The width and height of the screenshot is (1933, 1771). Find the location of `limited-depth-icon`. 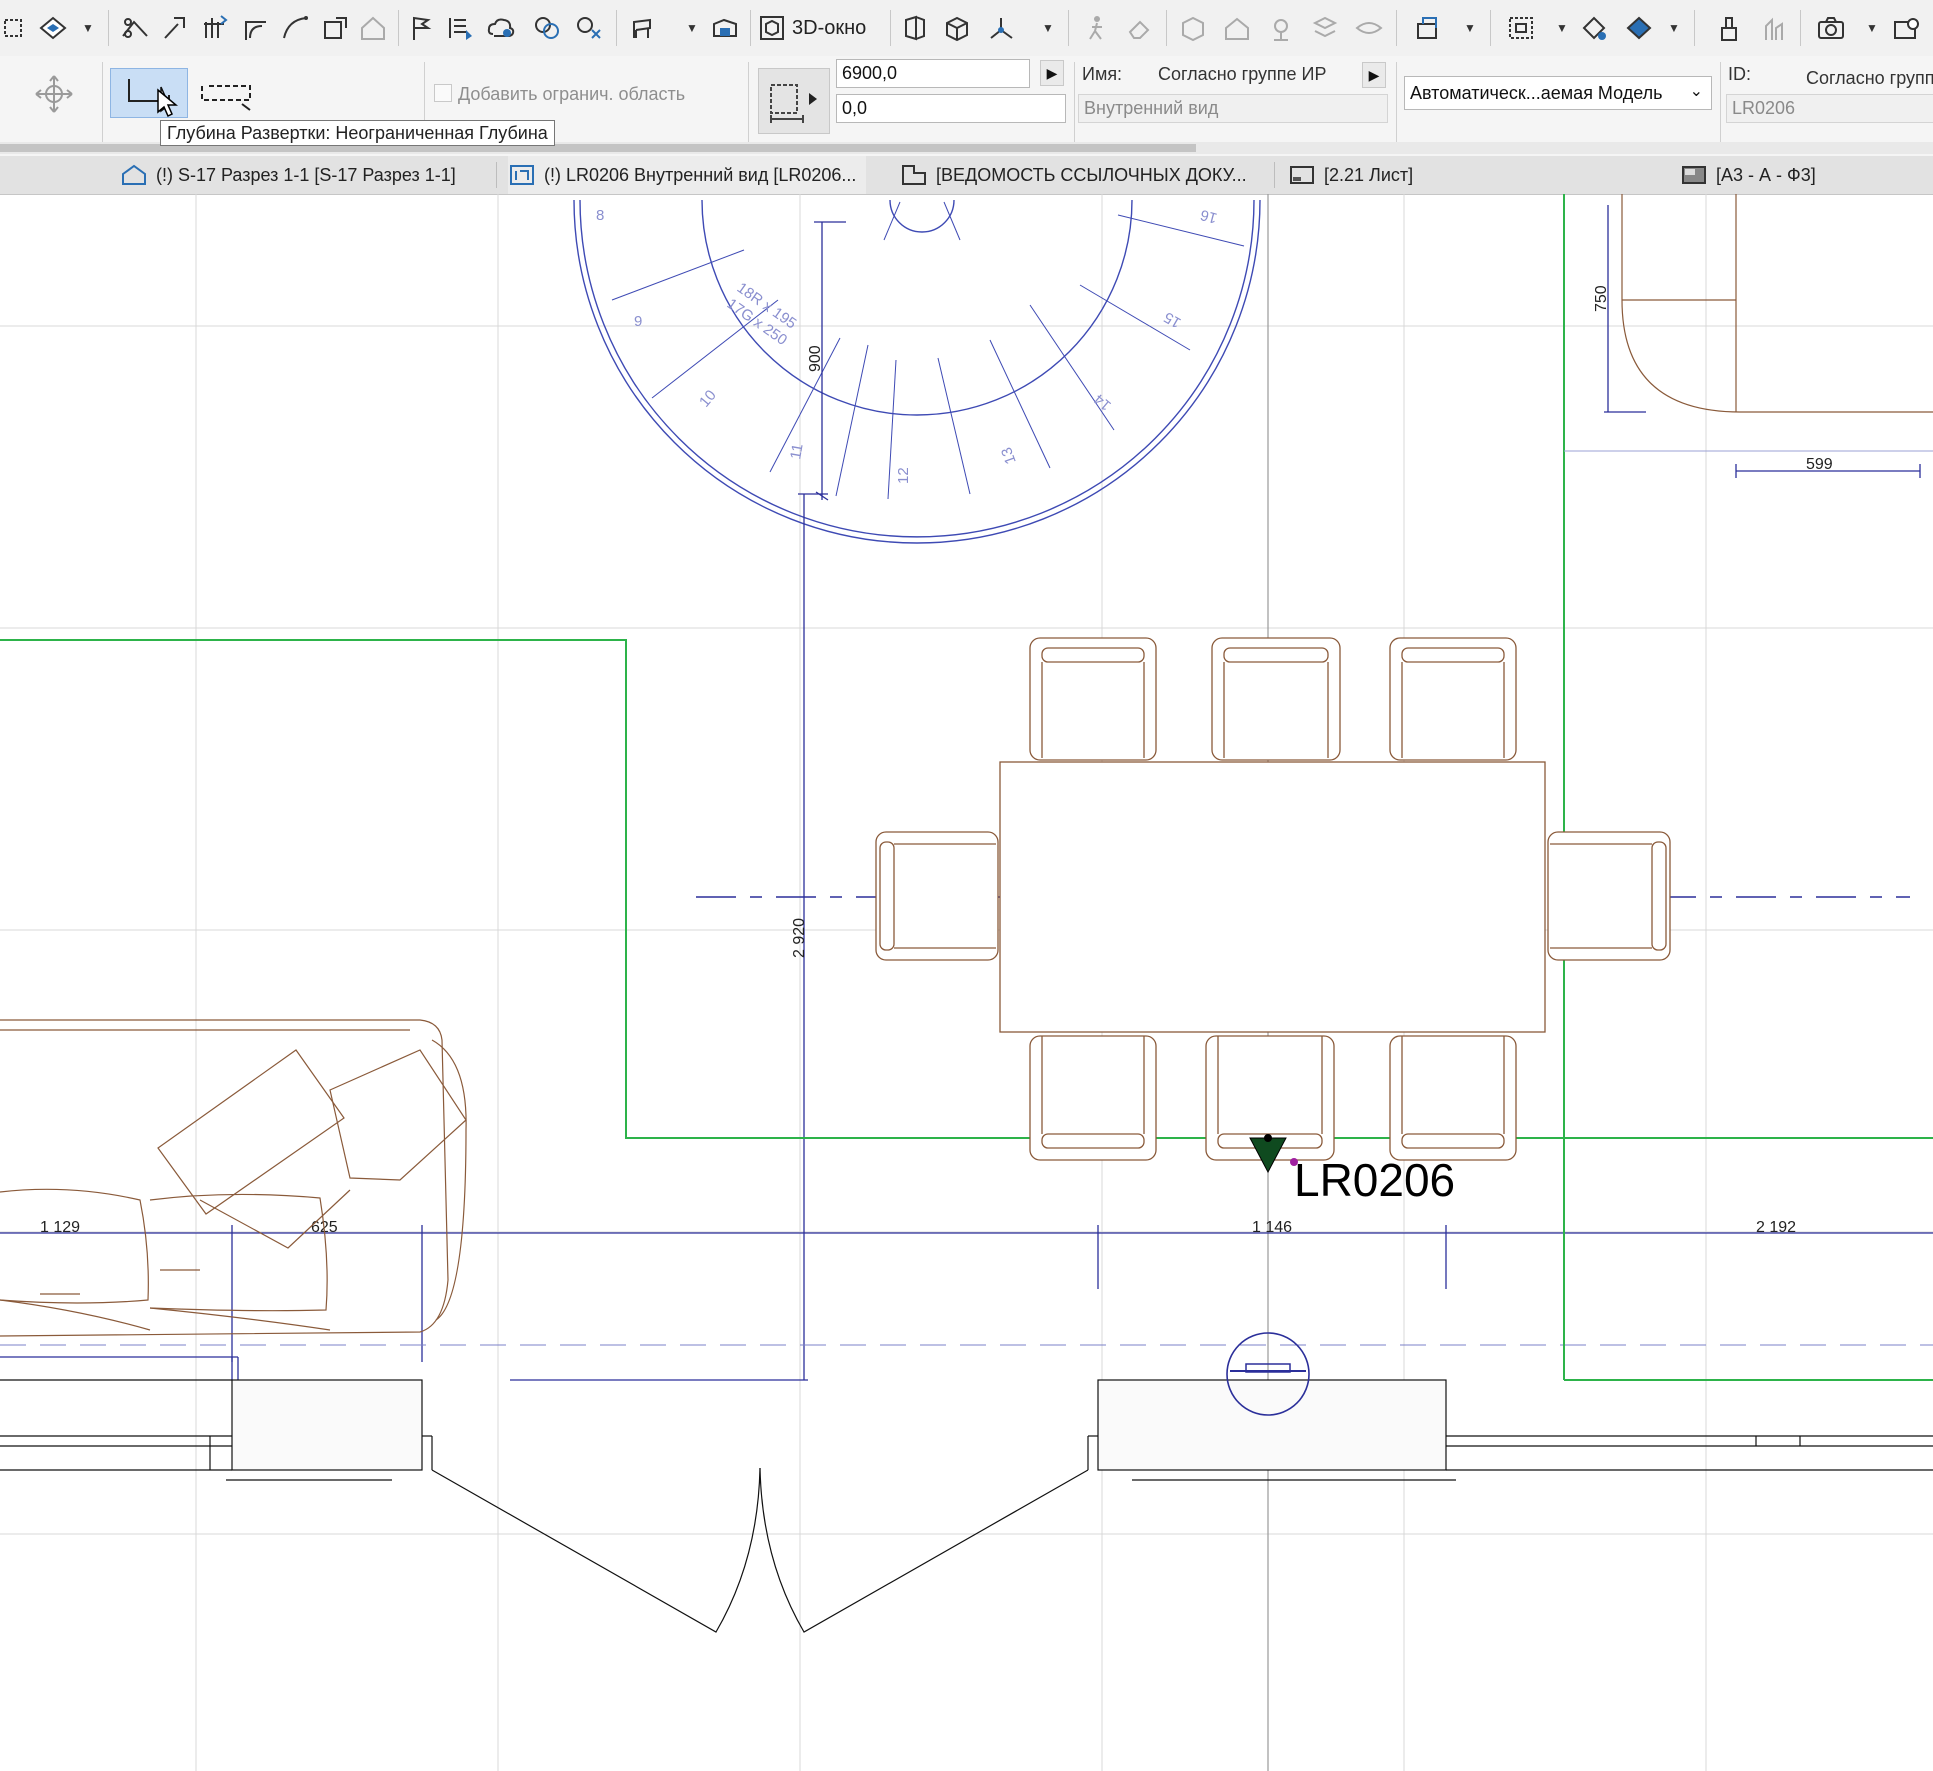

limited-depth-icon is located at coordinates (226, 98).